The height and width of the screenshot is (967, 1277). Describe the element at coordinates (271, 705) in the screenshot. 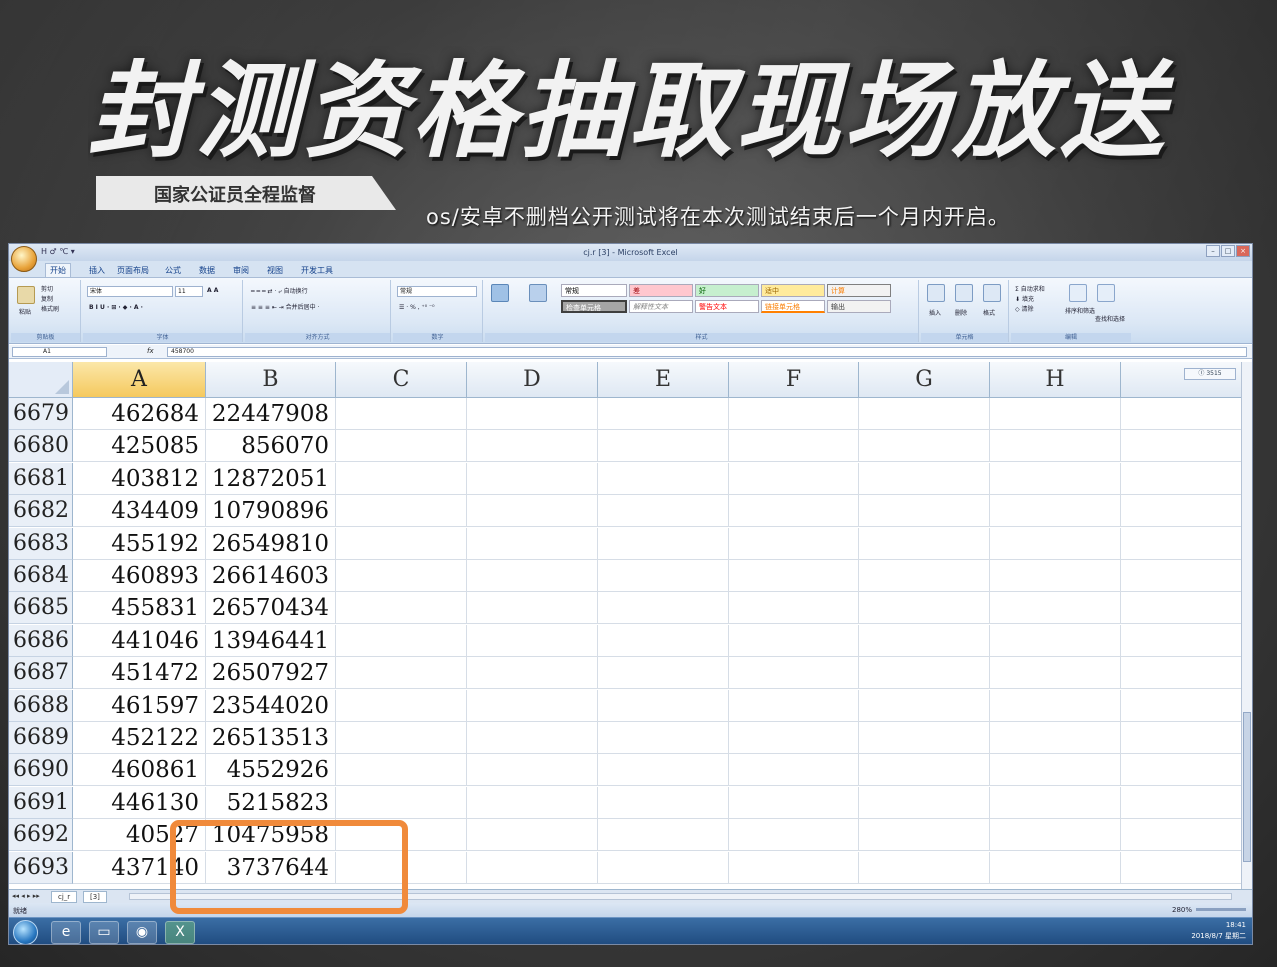

I see `cell-b: 23544020` at that location.